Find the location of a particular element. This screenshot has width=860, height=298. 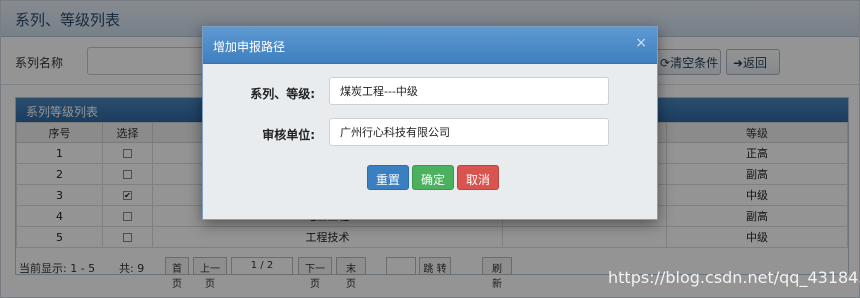

close-icon: × is located at coordinates (641, 43).